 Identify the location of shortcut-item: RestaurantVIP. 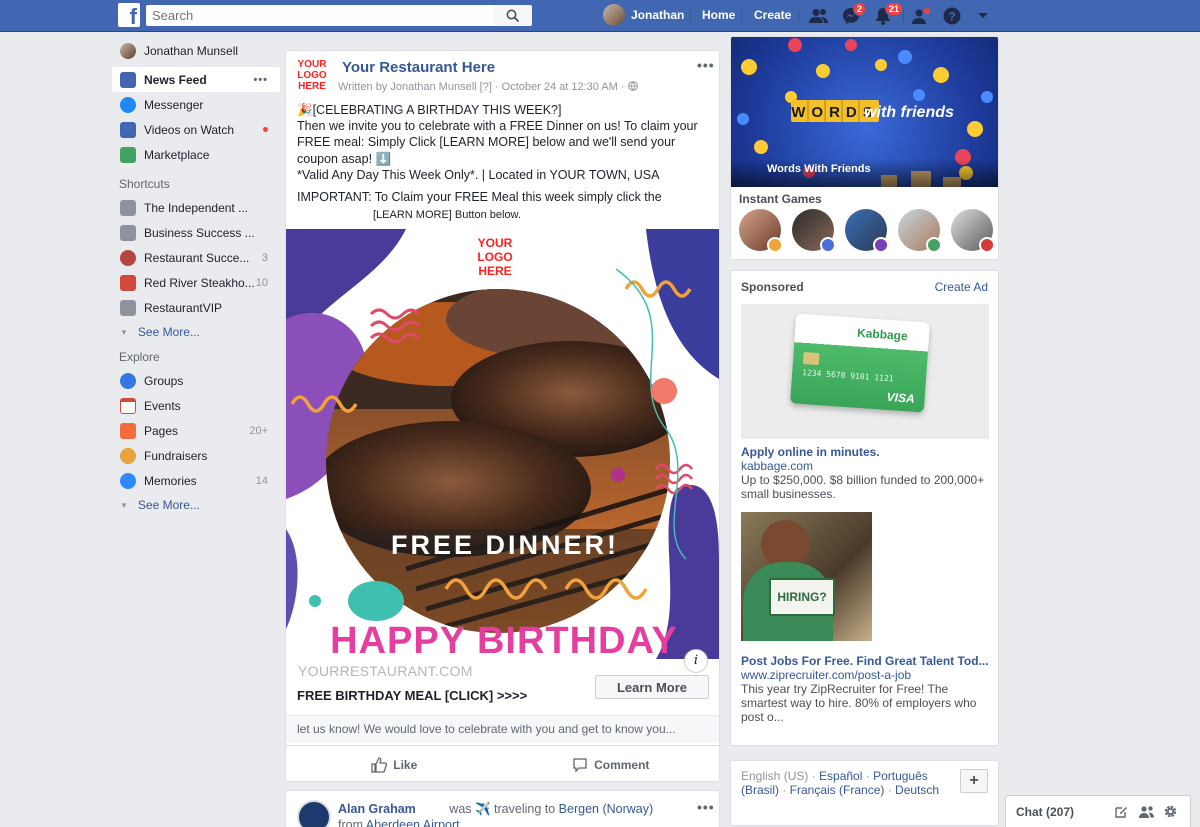
(196, 307).